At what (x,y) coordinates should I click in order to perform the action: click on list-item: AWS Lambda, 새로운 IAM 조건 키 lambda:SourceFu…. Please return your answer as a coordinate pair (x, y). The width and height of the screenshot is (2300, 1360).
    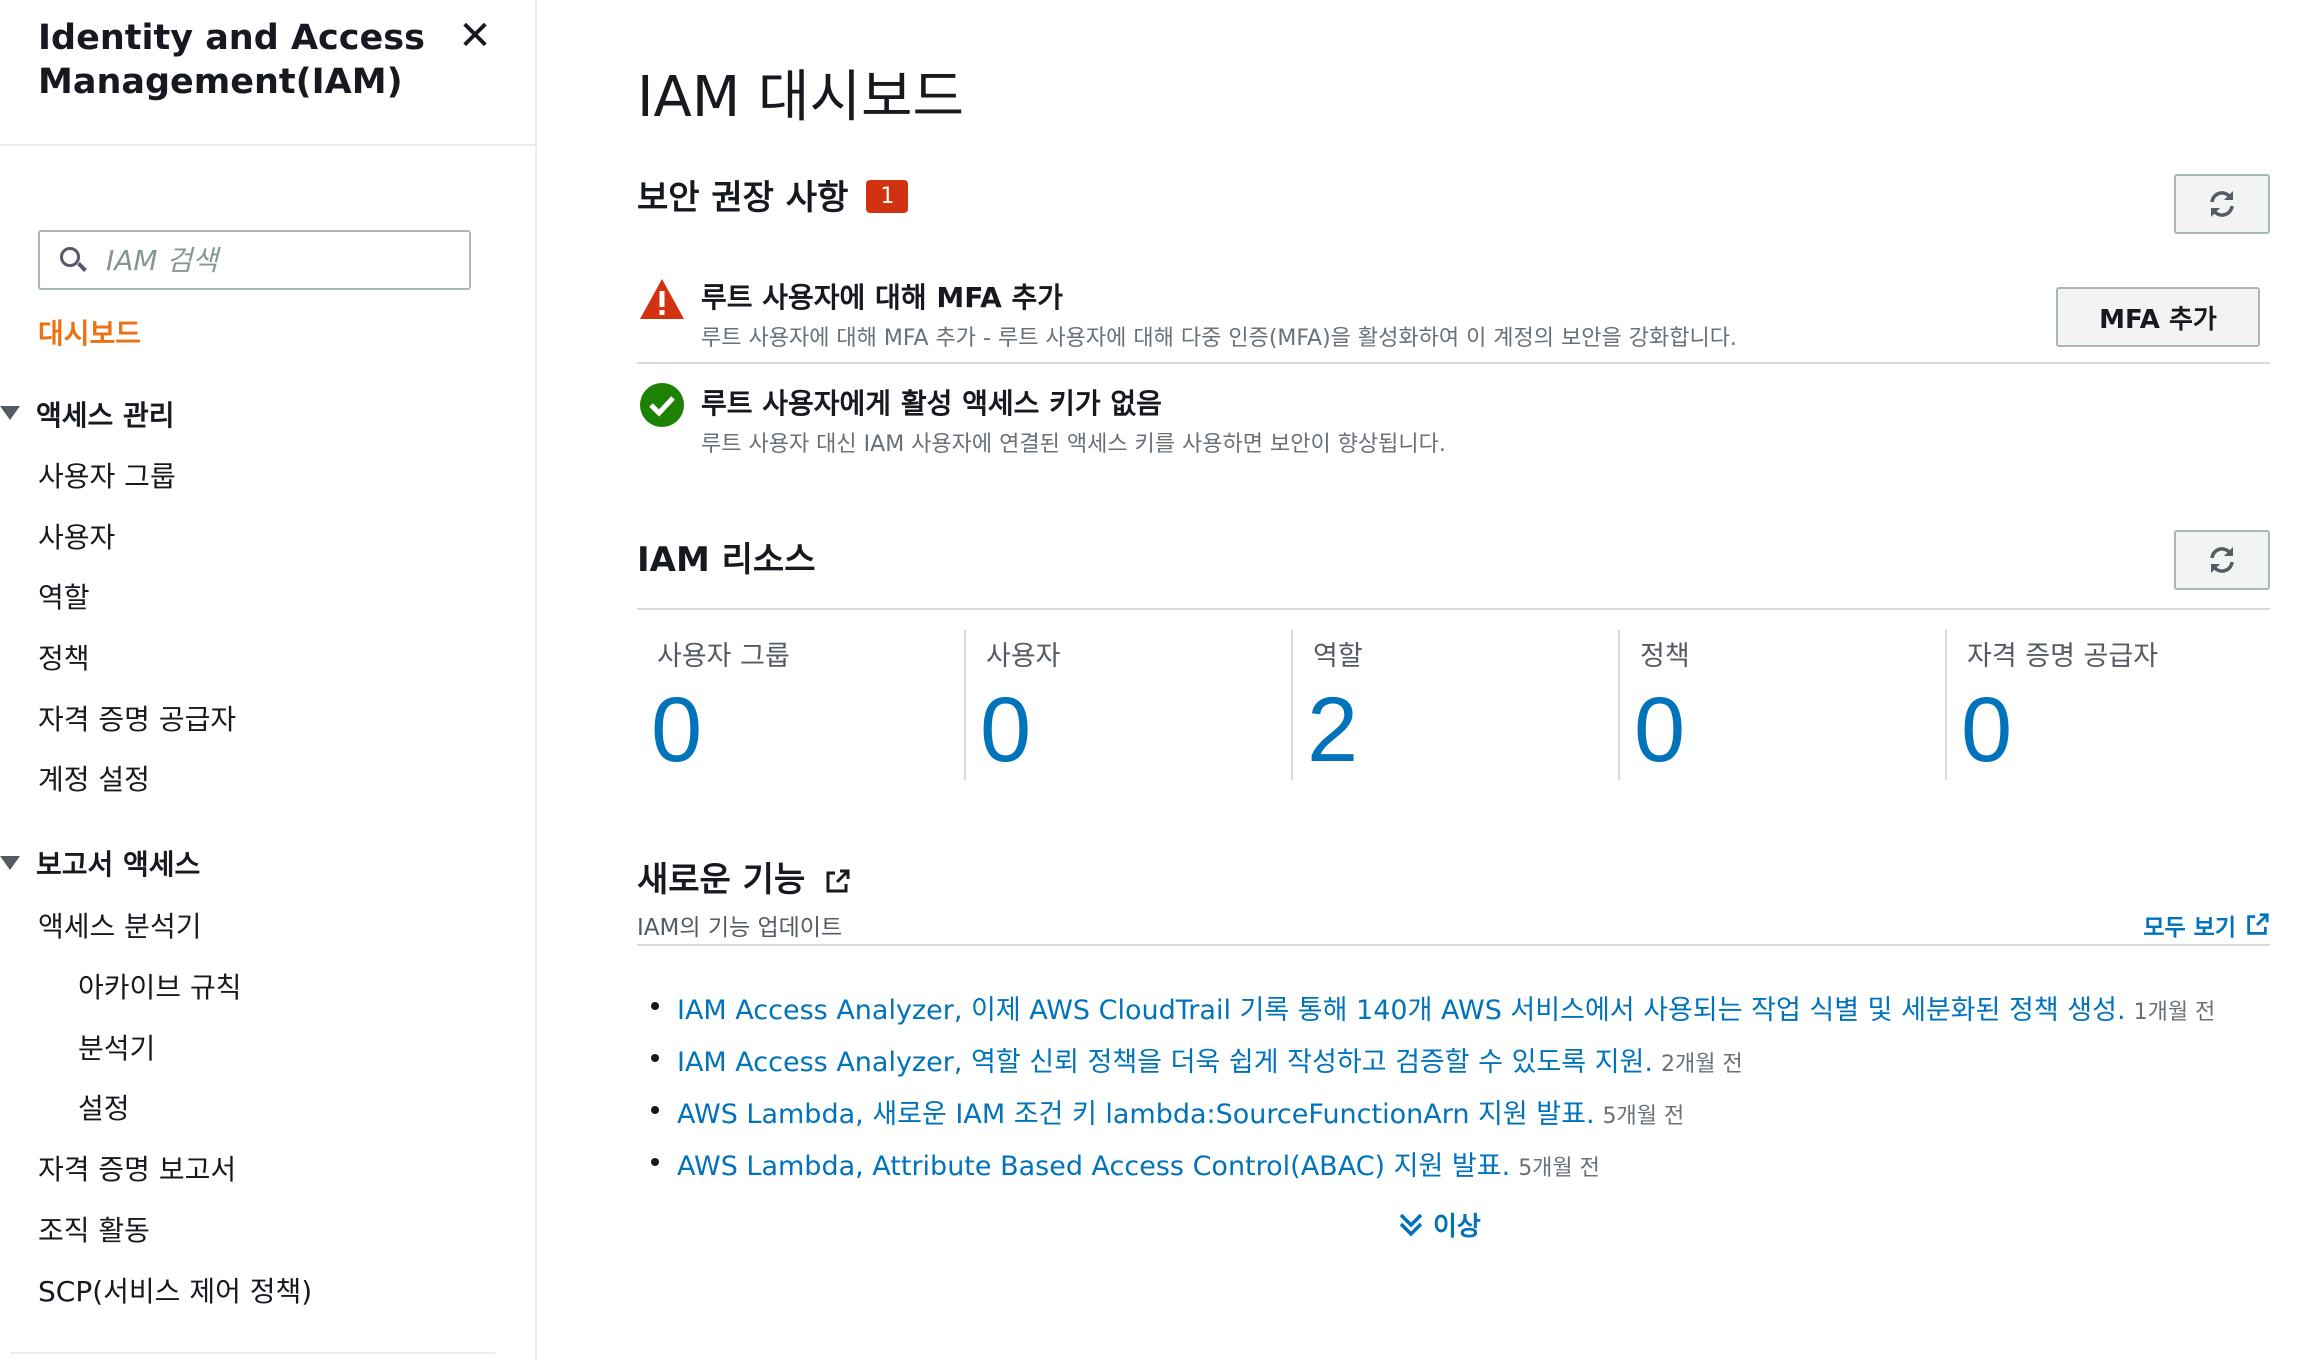
    Looking at the image, I should click on (1453, 1118).